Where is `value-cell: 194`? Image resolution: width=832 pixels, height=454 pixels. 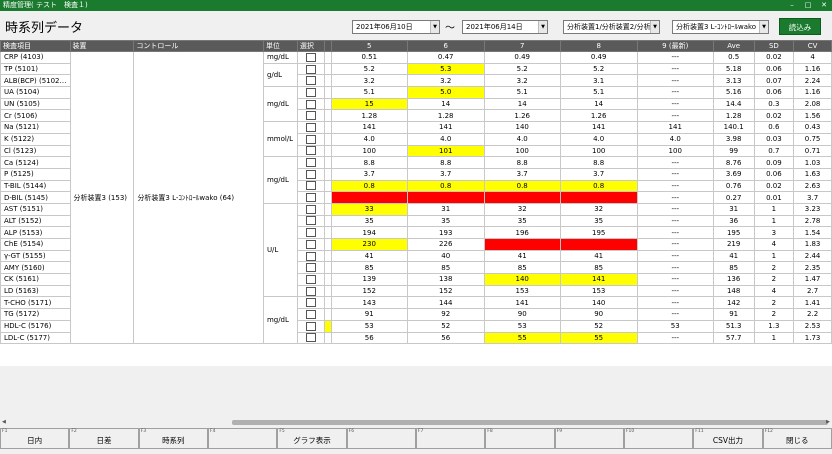 value-cell: 194 is located at coordinates (369, 232).